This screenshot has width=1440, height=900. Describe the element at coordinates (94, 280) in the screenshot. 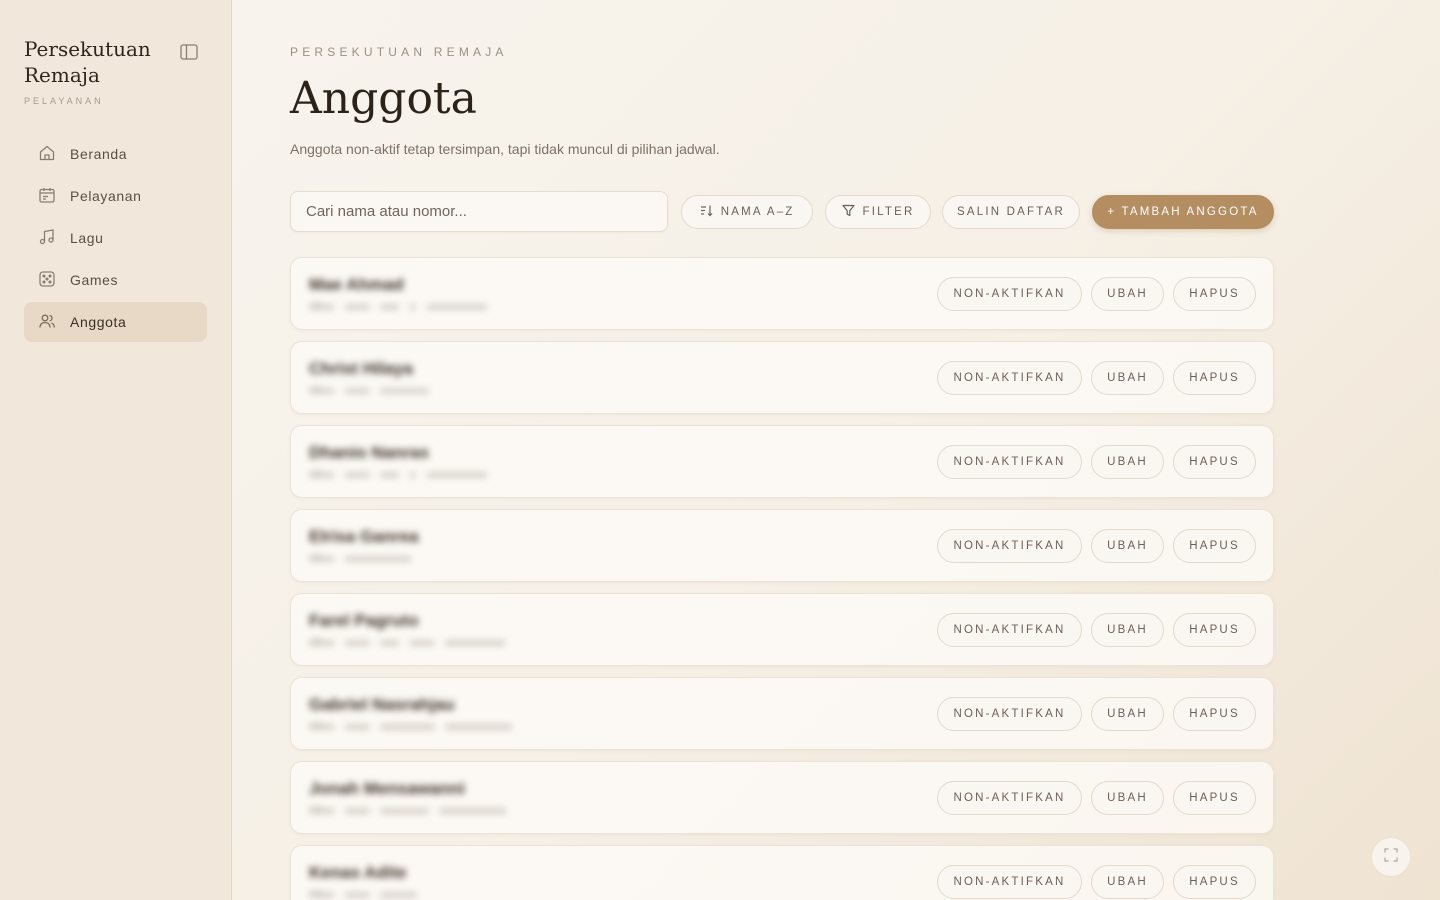

I see `sidebar-item-label: Games` at that location.